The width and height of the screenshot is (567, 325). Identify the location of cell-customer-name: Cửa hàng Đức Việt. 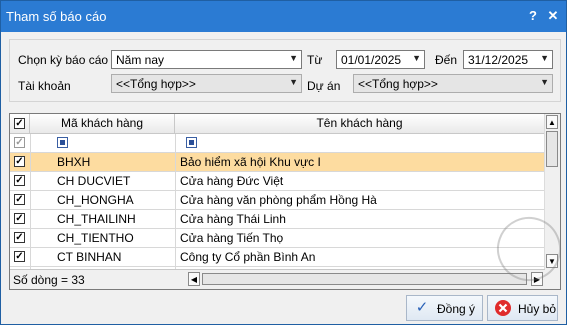
(360, 181).